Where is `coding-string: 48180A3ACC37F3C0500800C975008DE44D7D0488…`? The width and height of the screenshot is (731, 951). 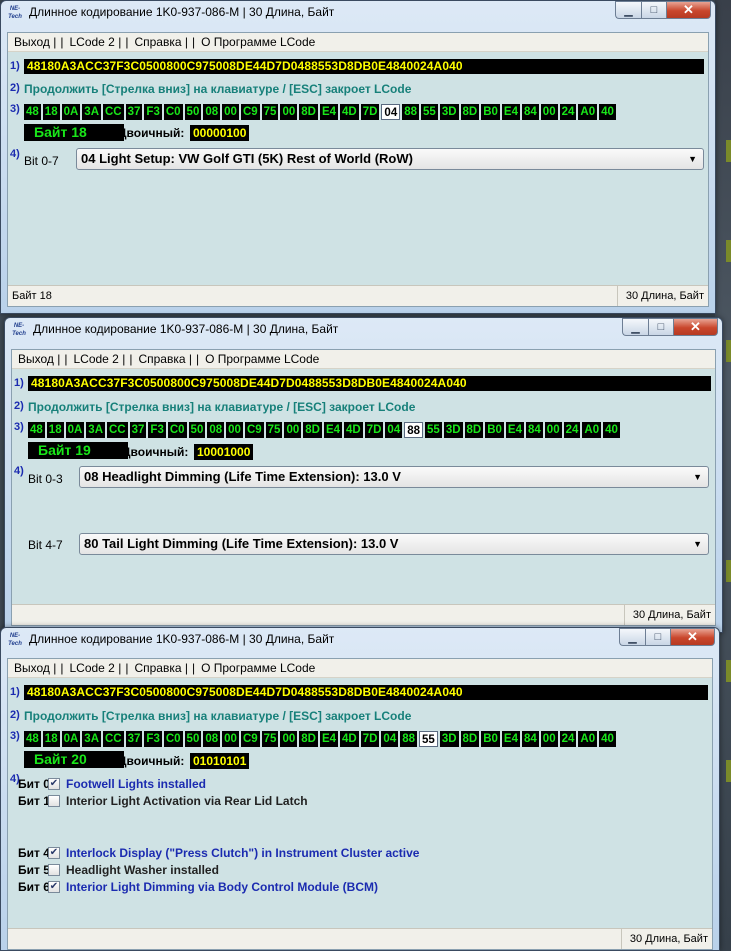
coding-string: 48180A3ACC37F3C0500800C975008DE44D7D0488… is located at coordinates (364, 66).